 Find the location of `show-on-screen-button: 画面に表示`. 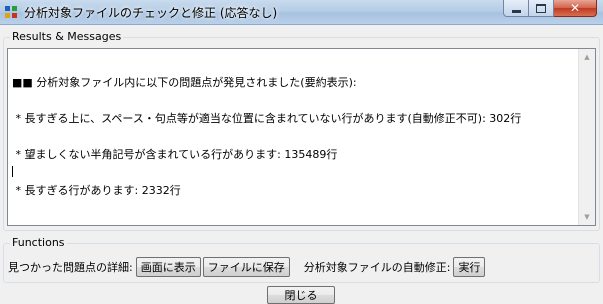

show-on-screen-button: 画面に表示 is located at coordinates (168, 267).